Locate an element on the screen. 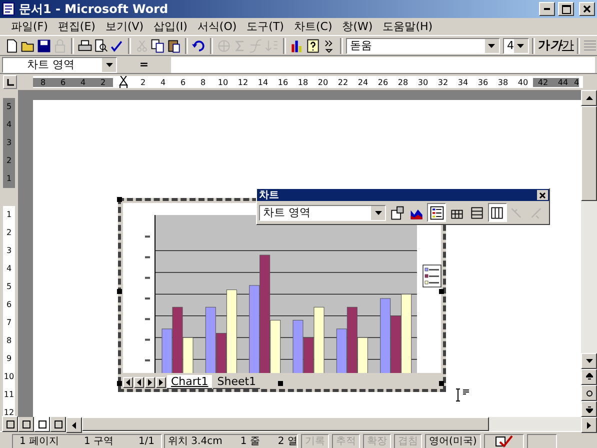 This screenshot has height=448, width=597. font-size-field: 4 is located at coordinates (515, 46).